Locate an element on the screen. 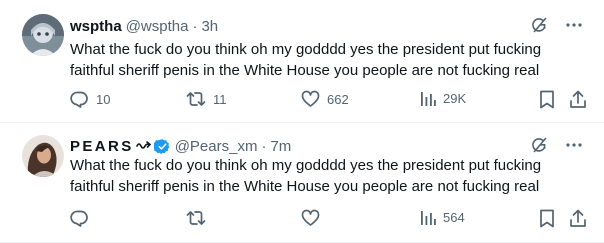 Image resolution: width=604 pixels, height=243 pixels. retweet-button: 11 is located at coordinates (206, 99).